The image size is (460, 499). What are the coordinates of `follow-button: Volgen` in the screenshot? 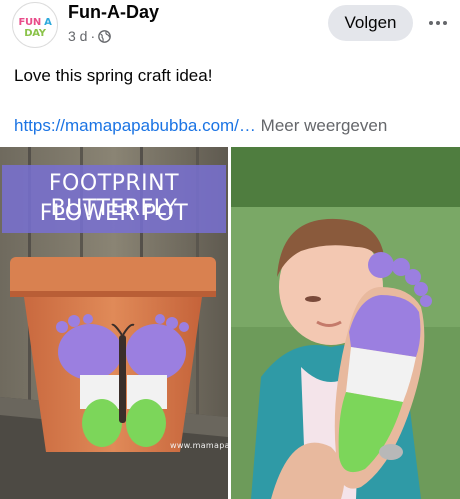 It's located at (370, 23).